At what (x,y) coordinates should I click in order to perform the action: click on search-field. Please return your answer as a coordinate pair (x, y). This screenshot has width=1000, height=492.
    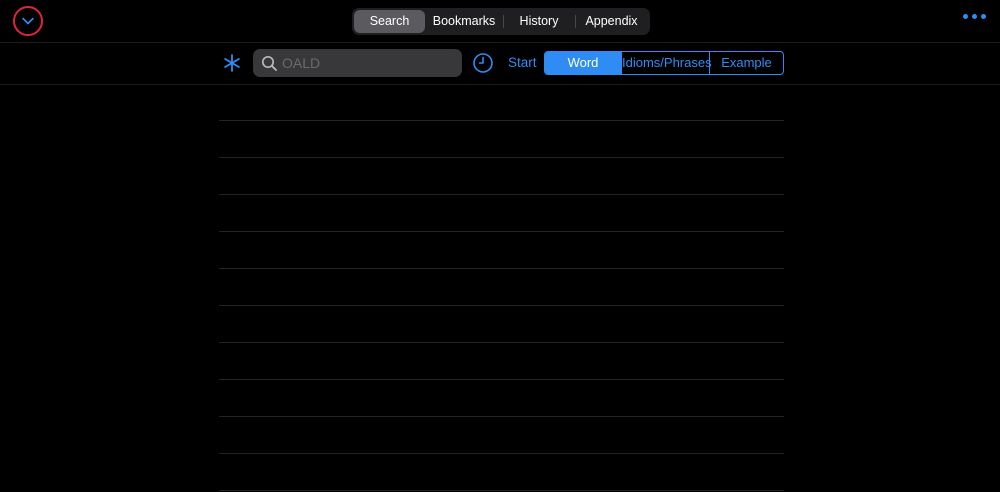
    Looking at the image, I should click on (357, 63).